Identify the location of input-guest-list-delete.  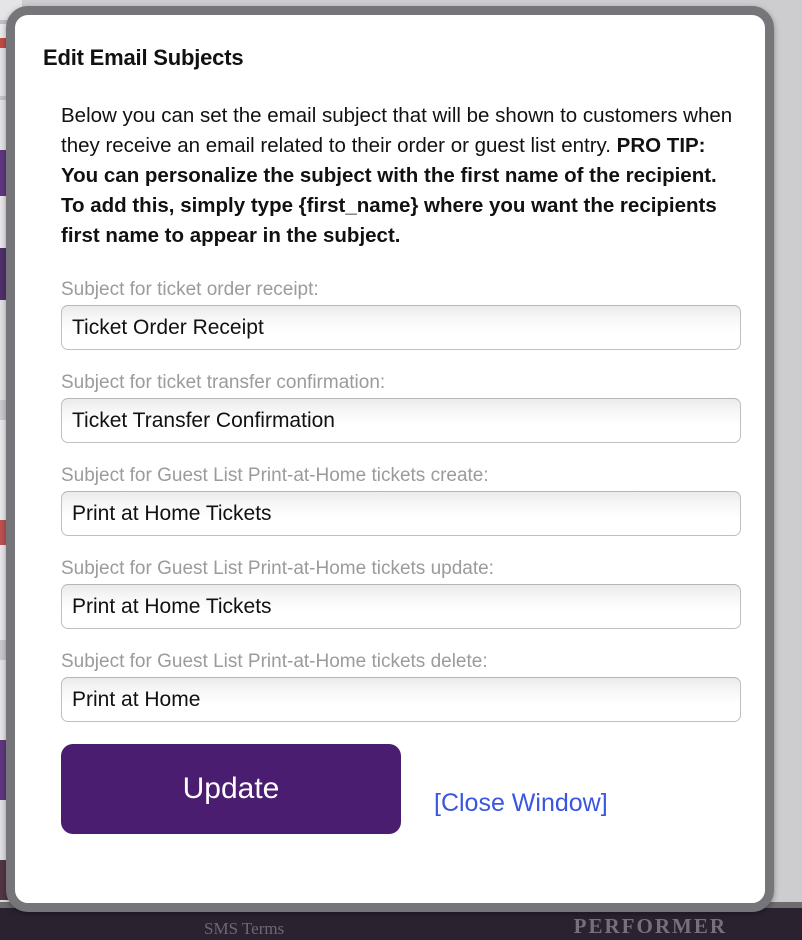
(401, 699).